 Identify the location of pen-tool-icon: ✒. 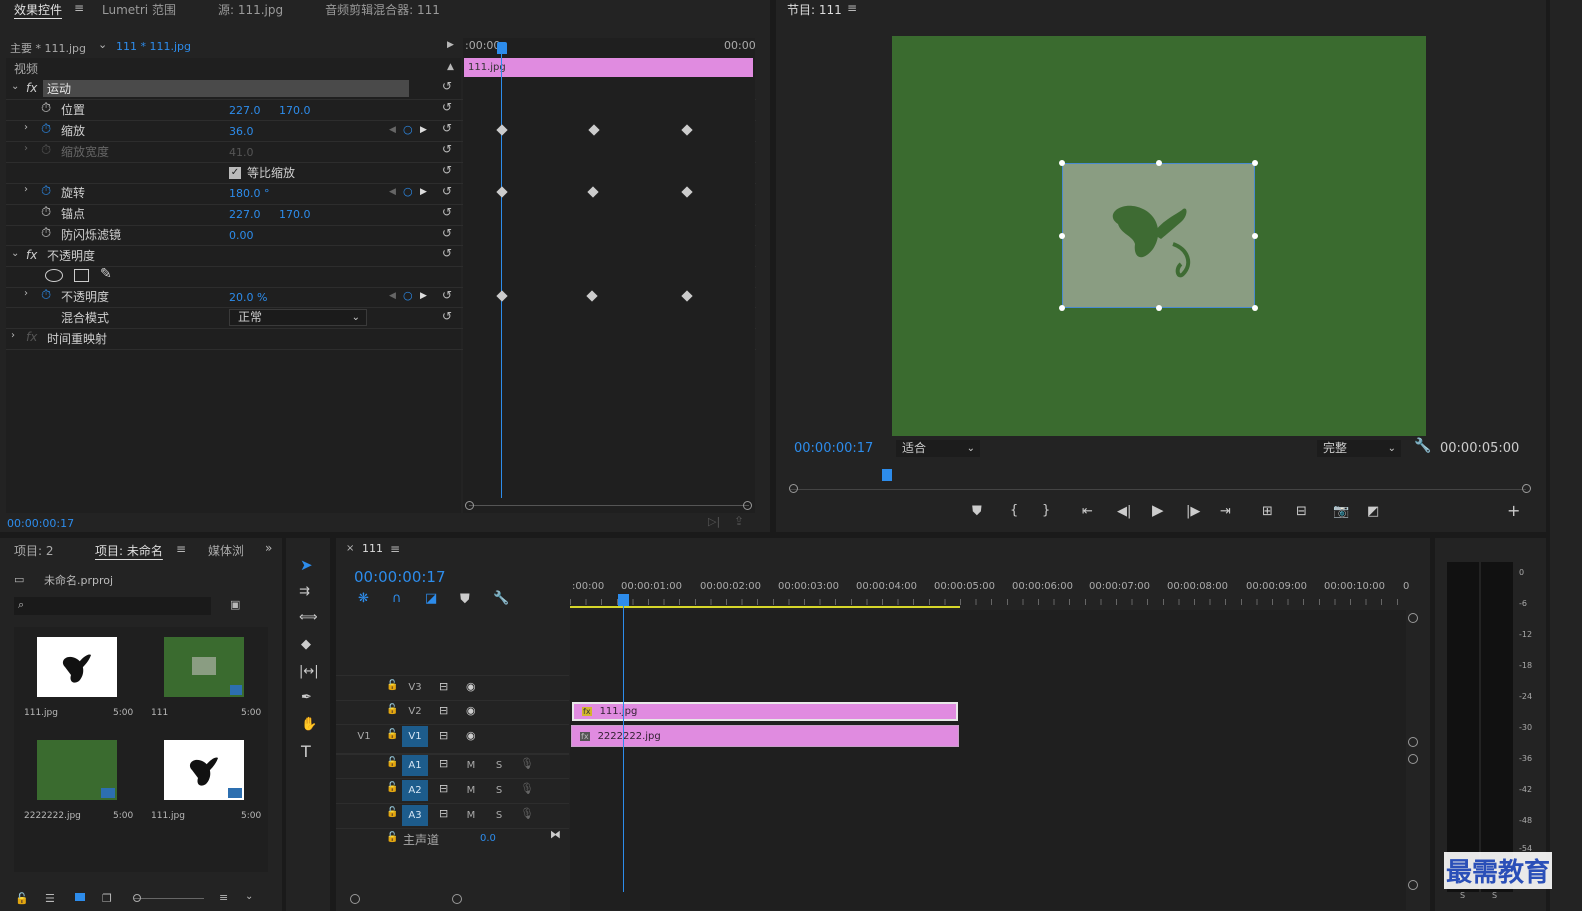
(306, 697).